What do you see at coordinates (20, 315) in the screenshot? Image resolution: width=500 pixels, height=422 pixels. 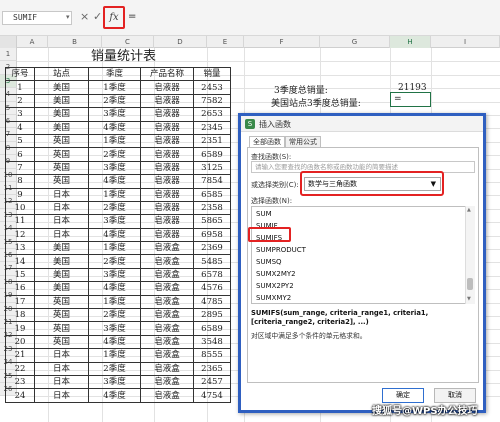 I see `table-cell: 18` at bounding box center [20, 315].